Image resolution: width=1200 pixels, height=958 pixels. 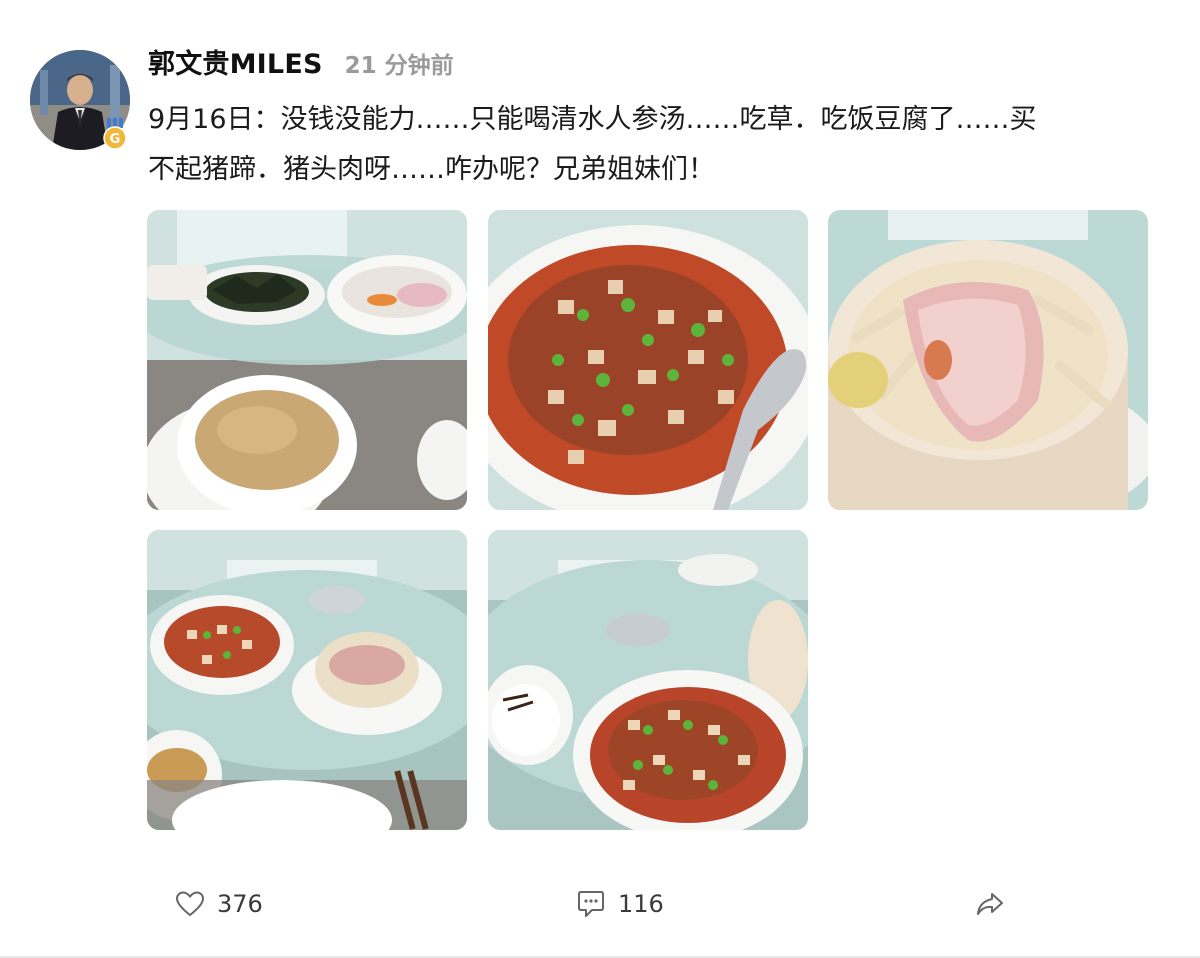 What do you see at coordinates (235, 61) in the screenshot?
I see `author-name: 郭文贵MILES` at bounding box center [235, 61].